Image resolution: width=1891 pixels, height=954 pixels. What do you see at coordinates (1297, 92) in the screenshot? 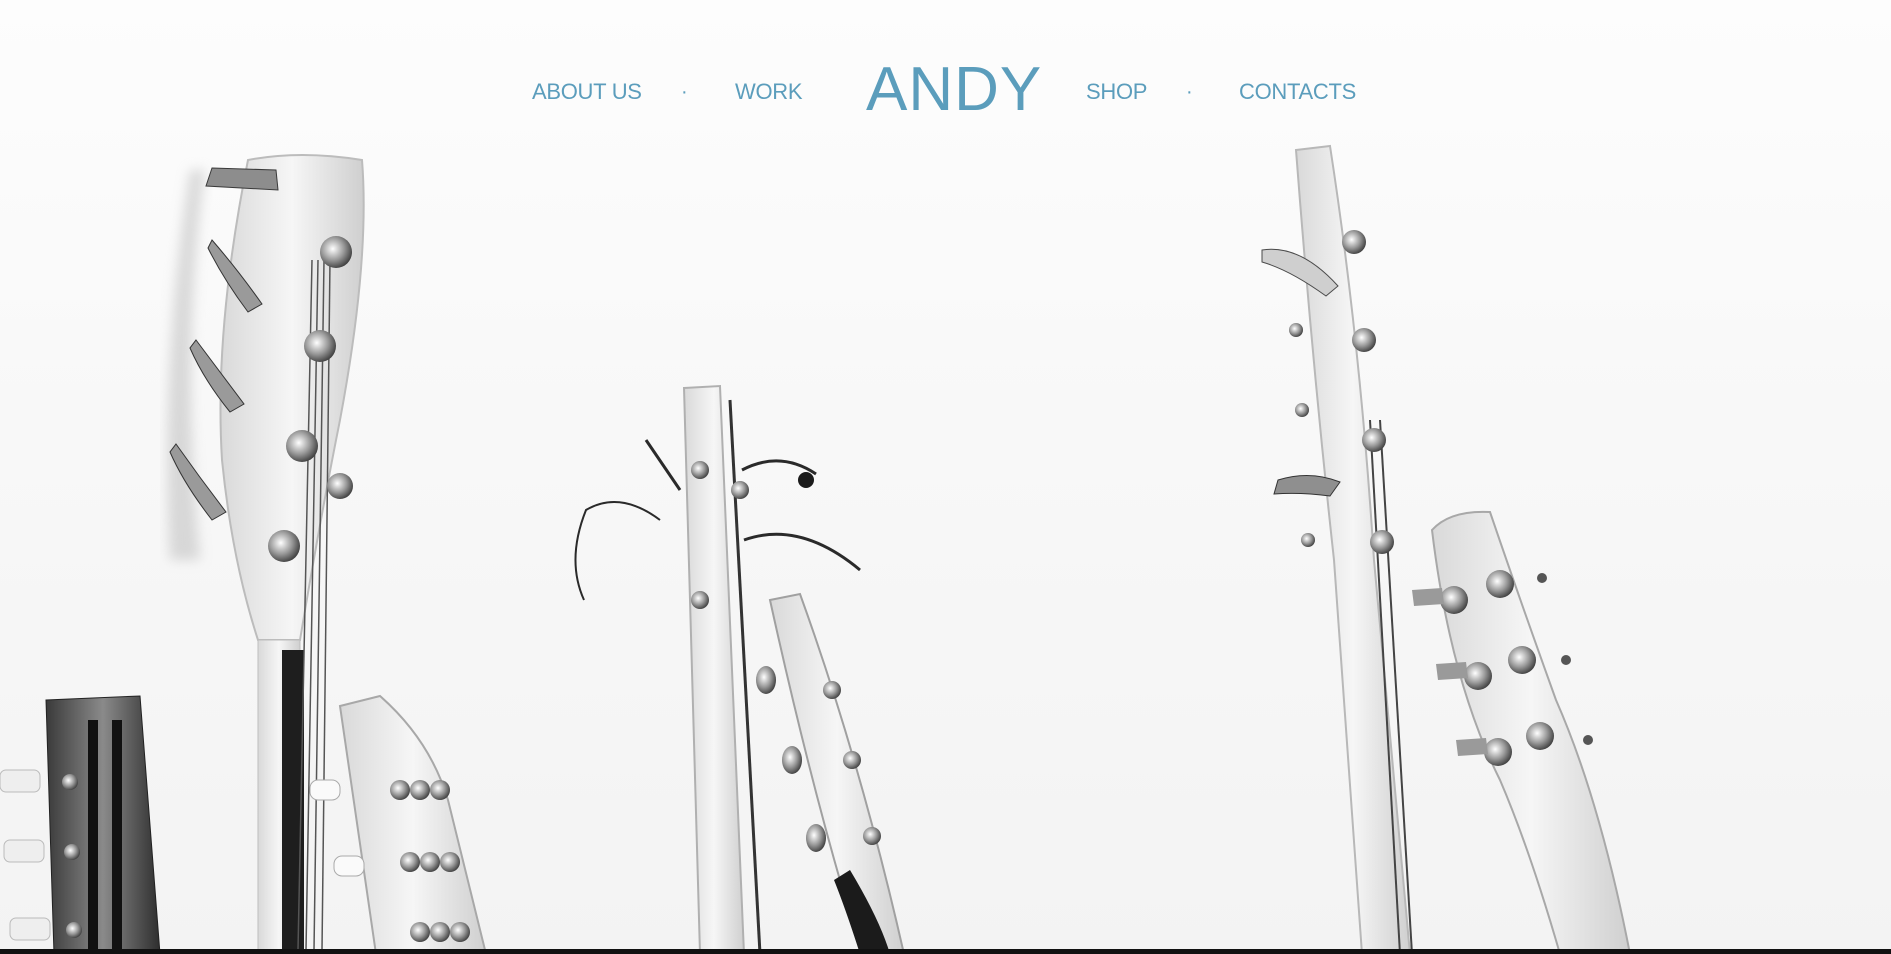
I see `nav-contacts-link: CONTACTS` at bounding box center [1297, 92].